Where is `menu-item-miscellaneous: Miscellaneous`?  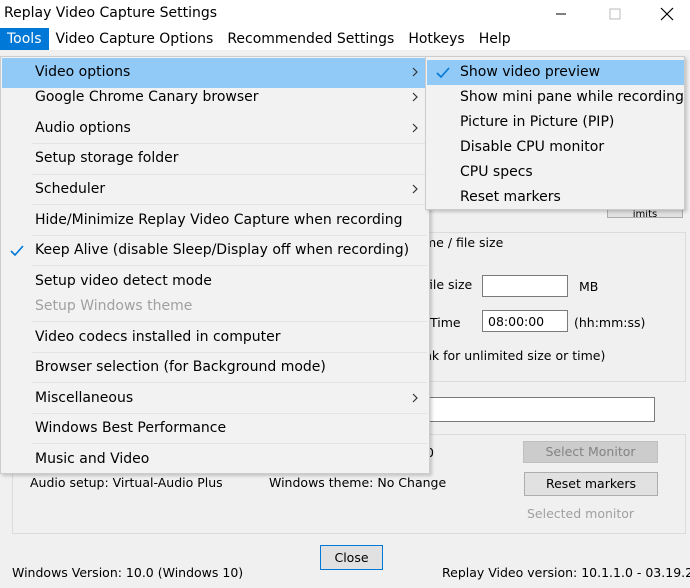
menu-item-miscellaneous: Miscellaneous is located at coordinates (215, 399).